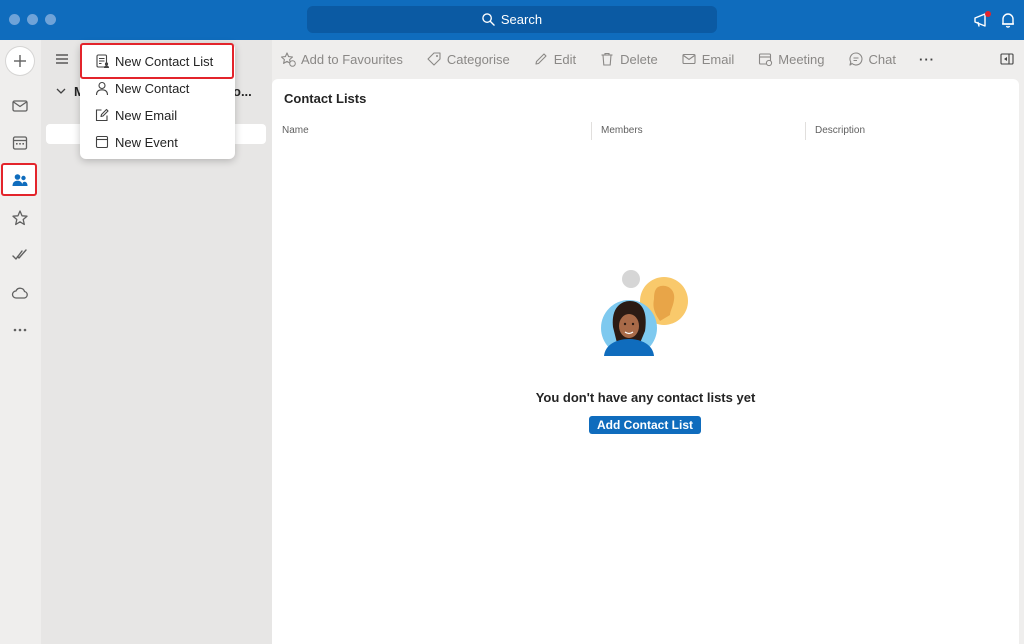 The image size is (1024, 644). Describe the element at coordinates (468, 59) in the screenshot. I see `categorise-button: Categorise` at that location.